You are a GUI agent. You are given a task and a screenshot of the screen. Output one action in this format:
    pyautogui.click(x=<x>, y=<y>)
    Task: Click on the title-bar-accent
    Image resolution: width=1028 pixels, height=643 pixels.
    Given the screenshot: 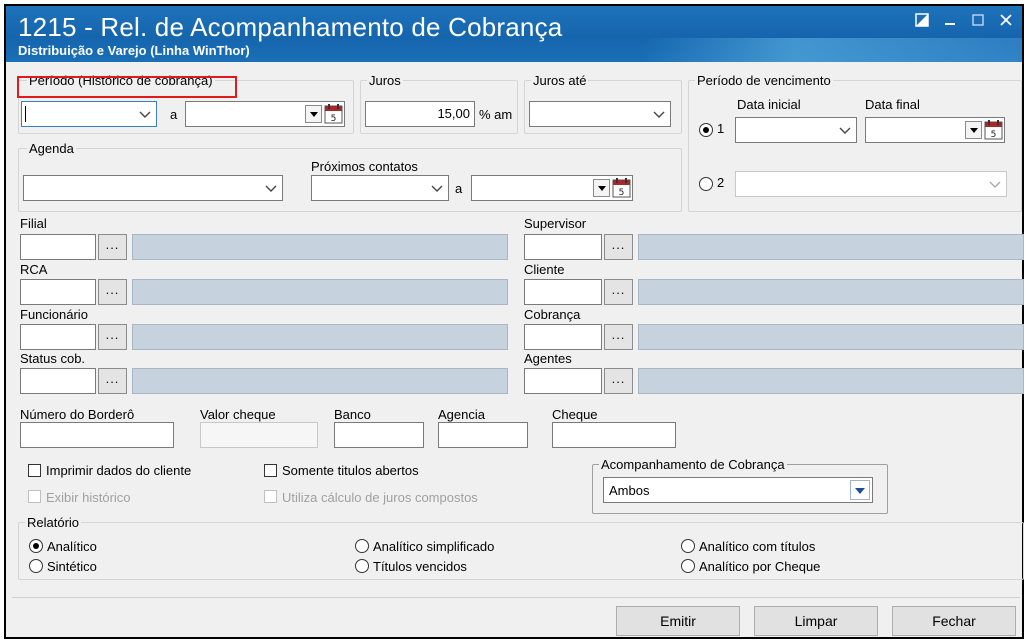 What is the action you would take?
    pyautogui.click(x=832, y=50)
    